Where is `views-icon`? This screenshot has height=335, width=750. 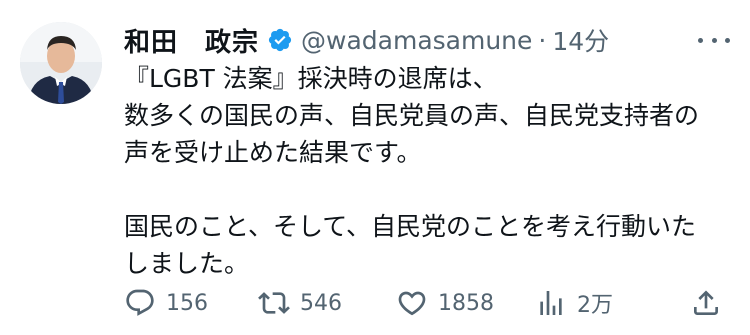 views-icon is located at coordinates (551, 303).